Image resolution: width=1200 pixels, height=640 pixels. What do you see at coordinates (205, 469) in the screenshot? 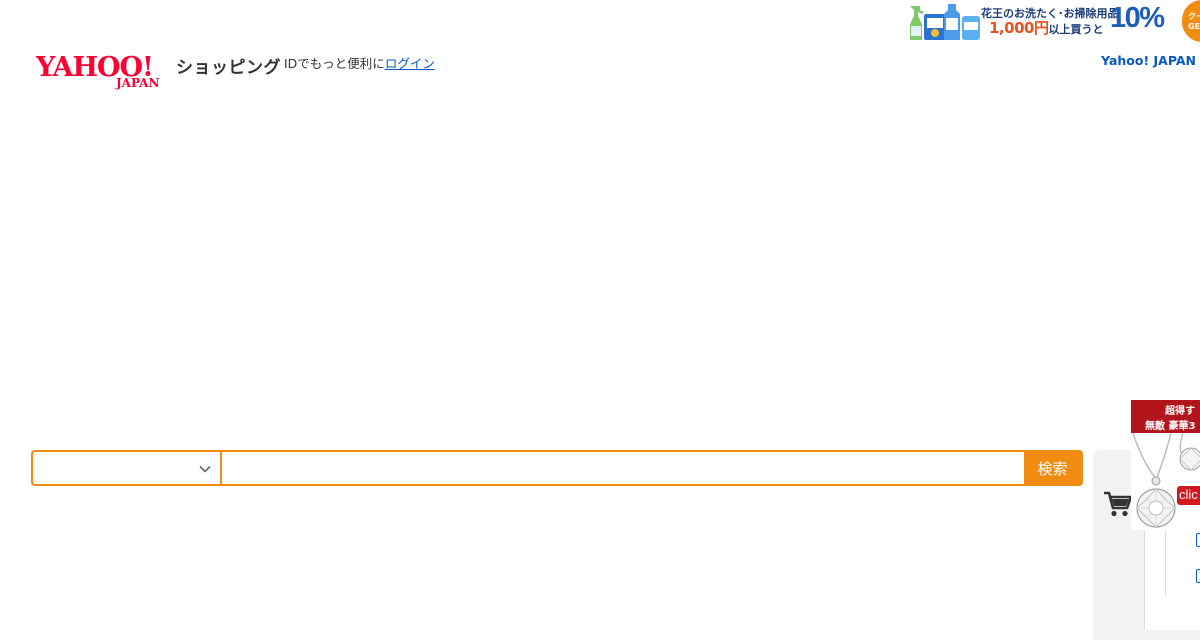
I see `chevron-down-icon` at bounding box center [205, 469].